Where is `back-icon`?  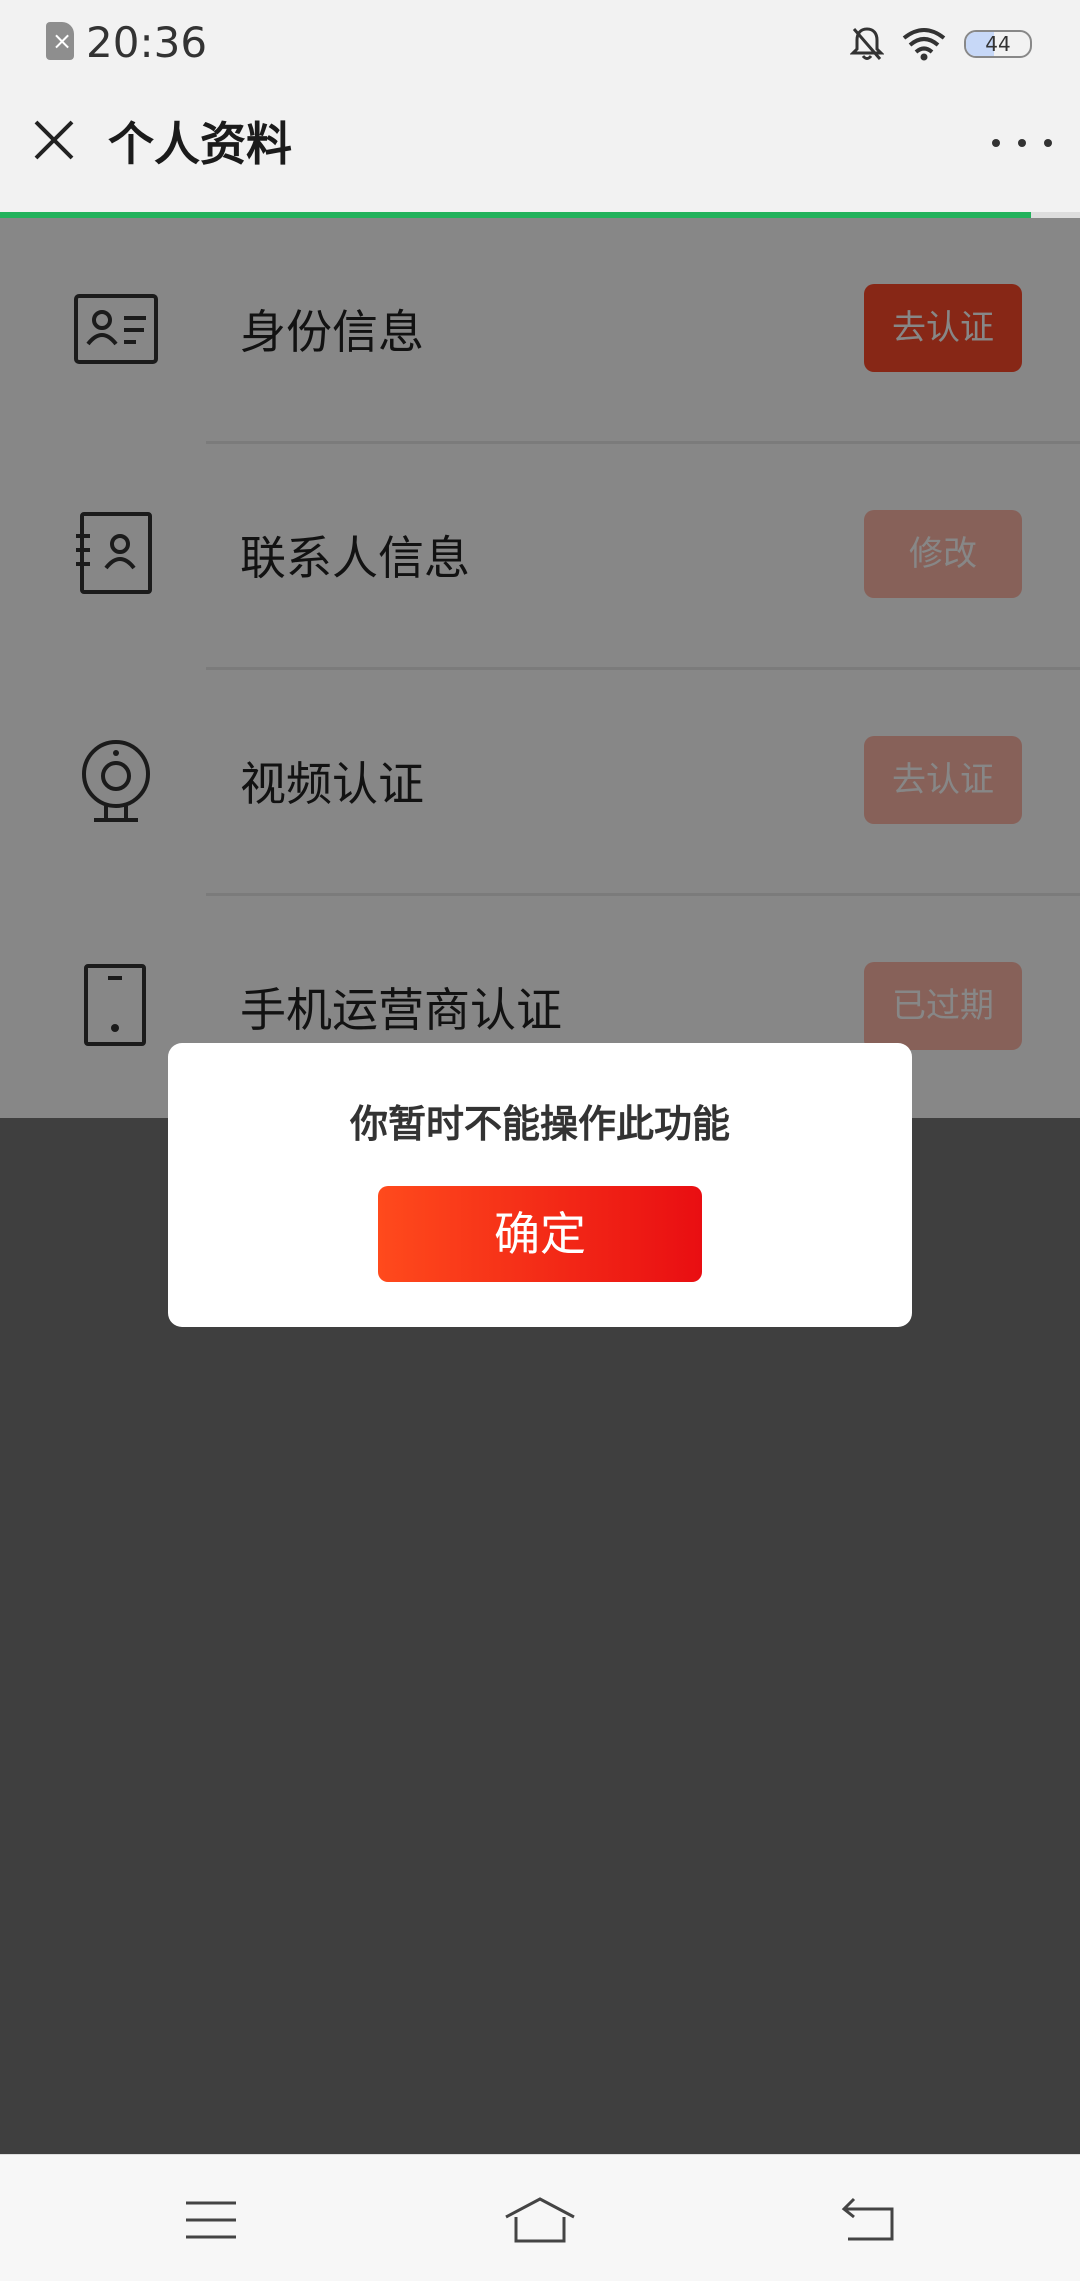
back-icon is located at coordinates (870, 2220).